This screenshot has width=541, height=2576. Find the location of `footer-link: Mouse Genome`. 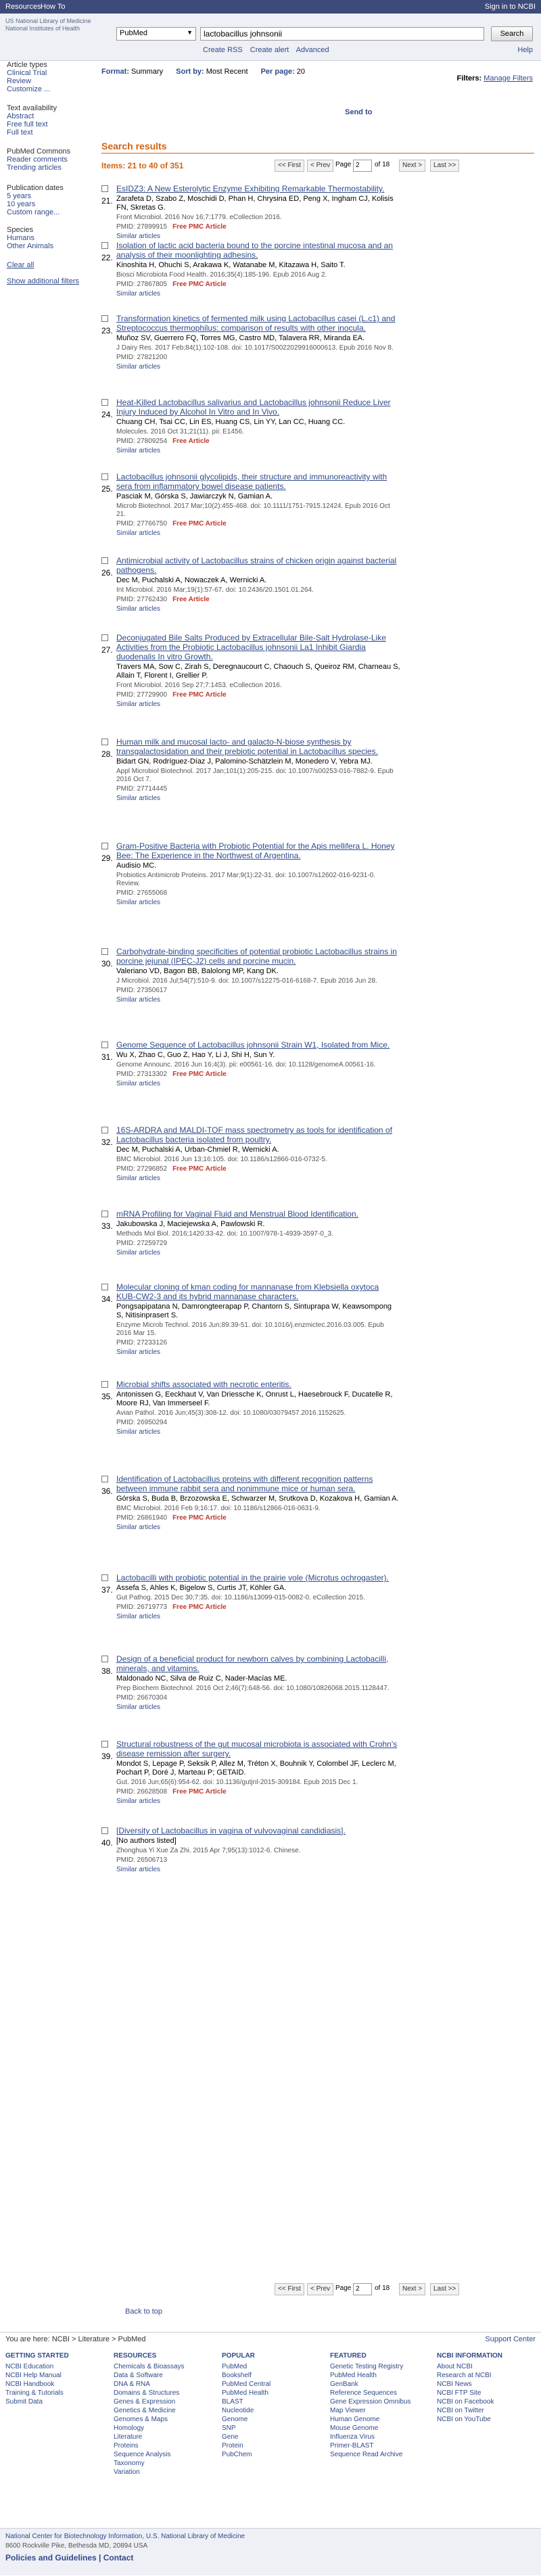

footer-link: Mouse Genome is located at coordinates (388, 2428).